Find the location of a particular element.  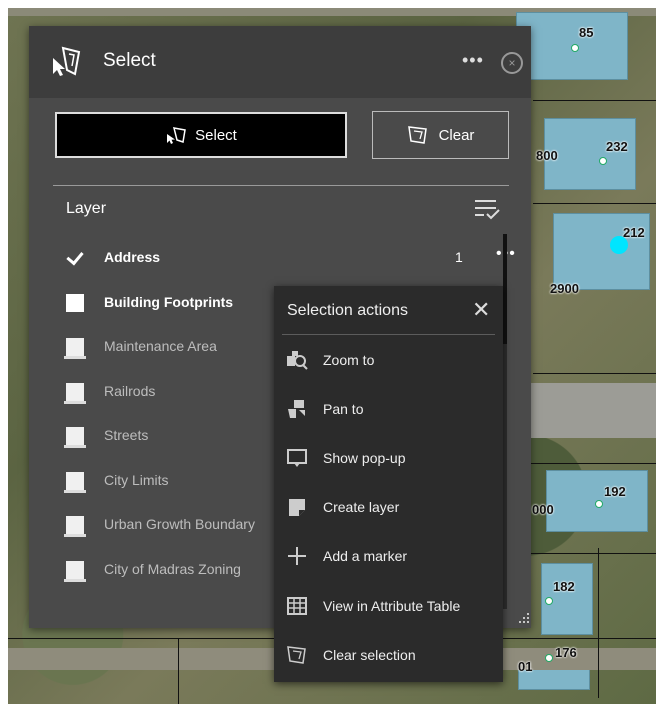

resize-handle-icon is located at coordinates (524, 618).